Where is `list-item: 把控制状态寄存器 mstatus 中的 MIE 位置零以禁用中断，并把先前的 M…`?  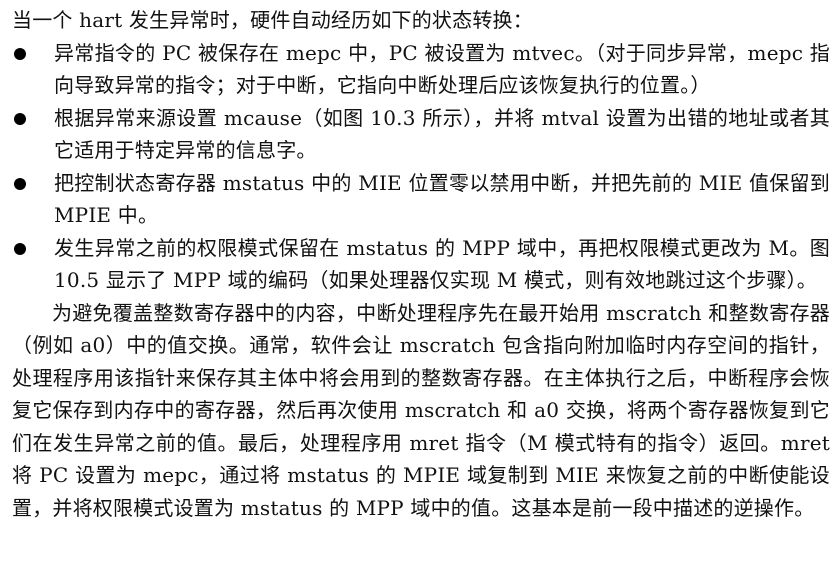
list-item: 把控制状态寄存器 mstatus 中的 MIE 位置零以禁用中断，并把先前的 M… is located at coordinates (421, 199).